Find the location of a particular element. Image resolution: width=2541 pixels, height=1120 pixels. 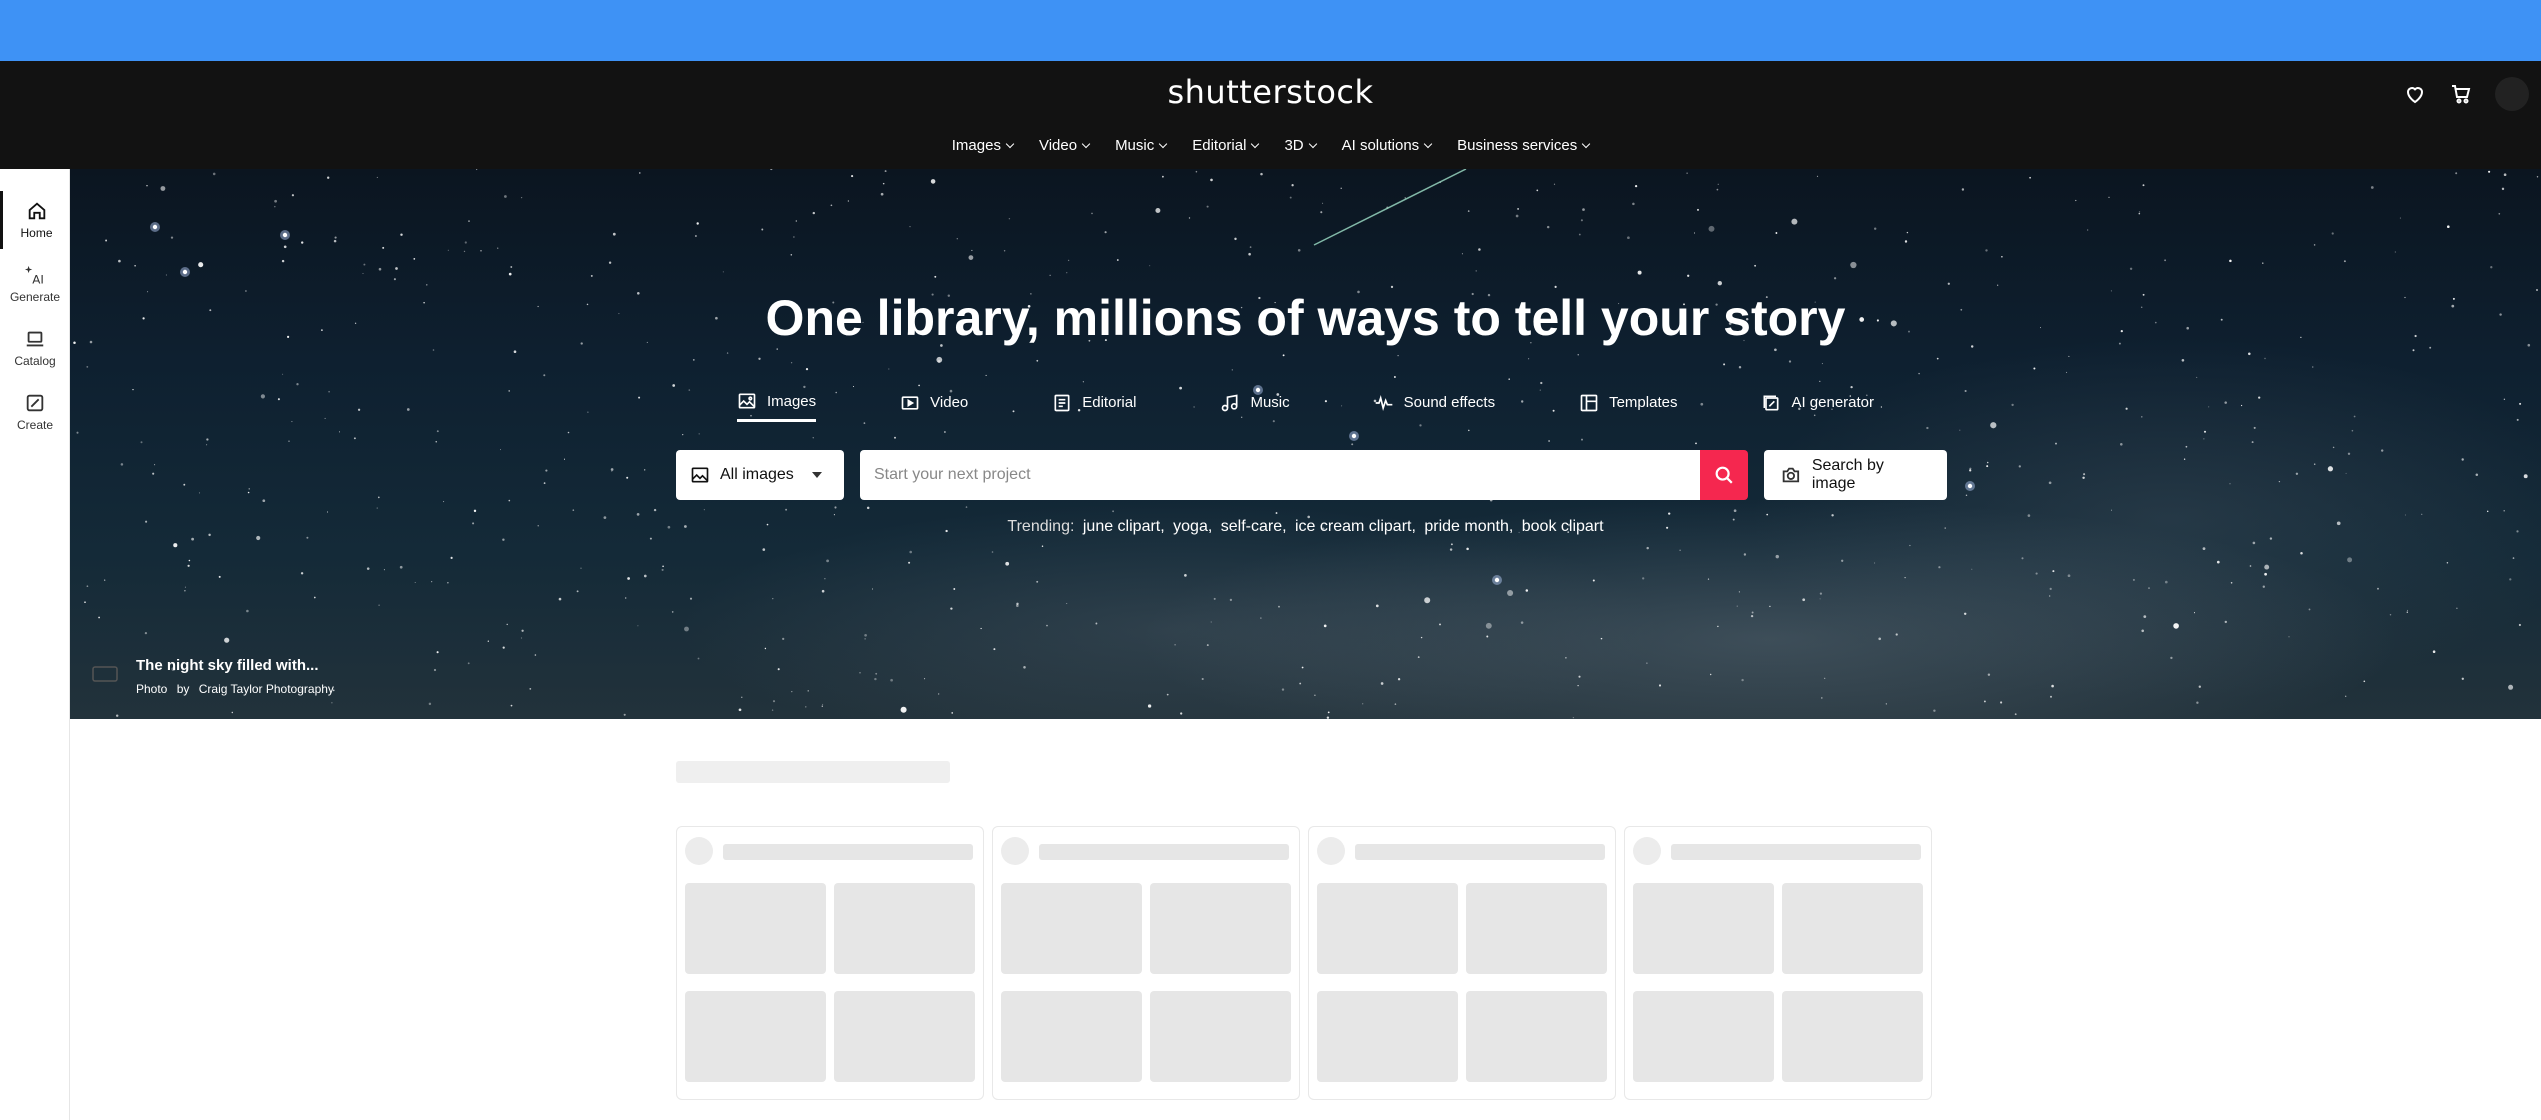

nav-images: Images is located at coordinates (983, 145).